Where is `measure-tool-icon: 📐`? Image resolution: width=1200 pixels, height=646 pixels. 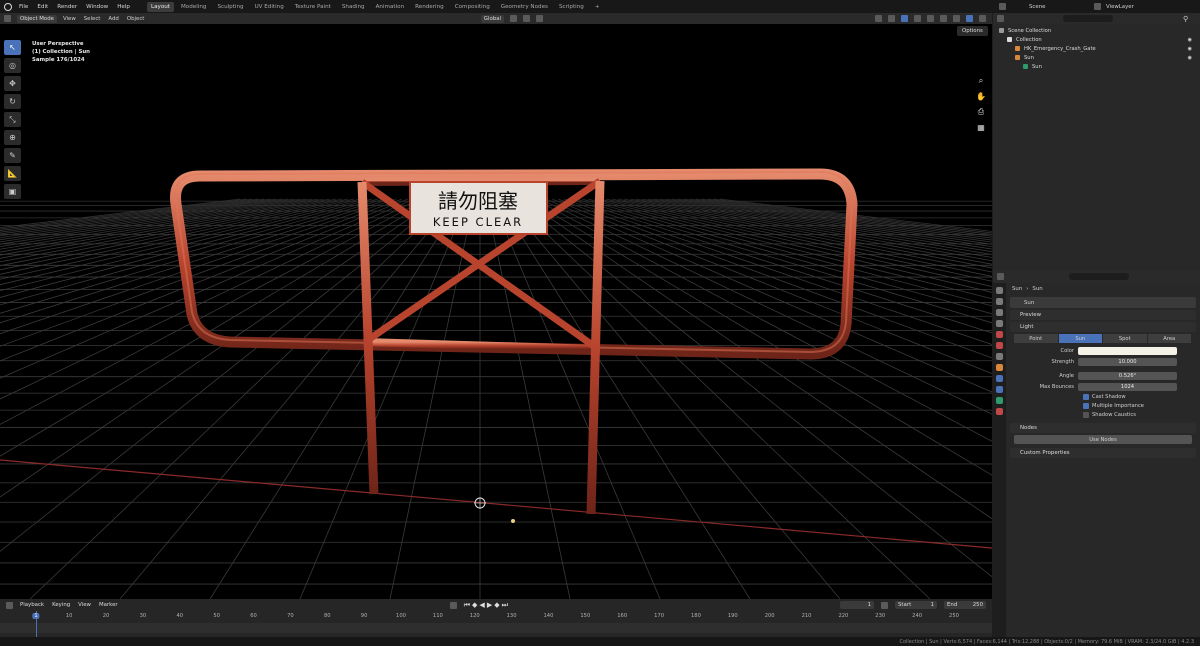
measure-tool-icon: 📐 is located at coordinates (12, 173).